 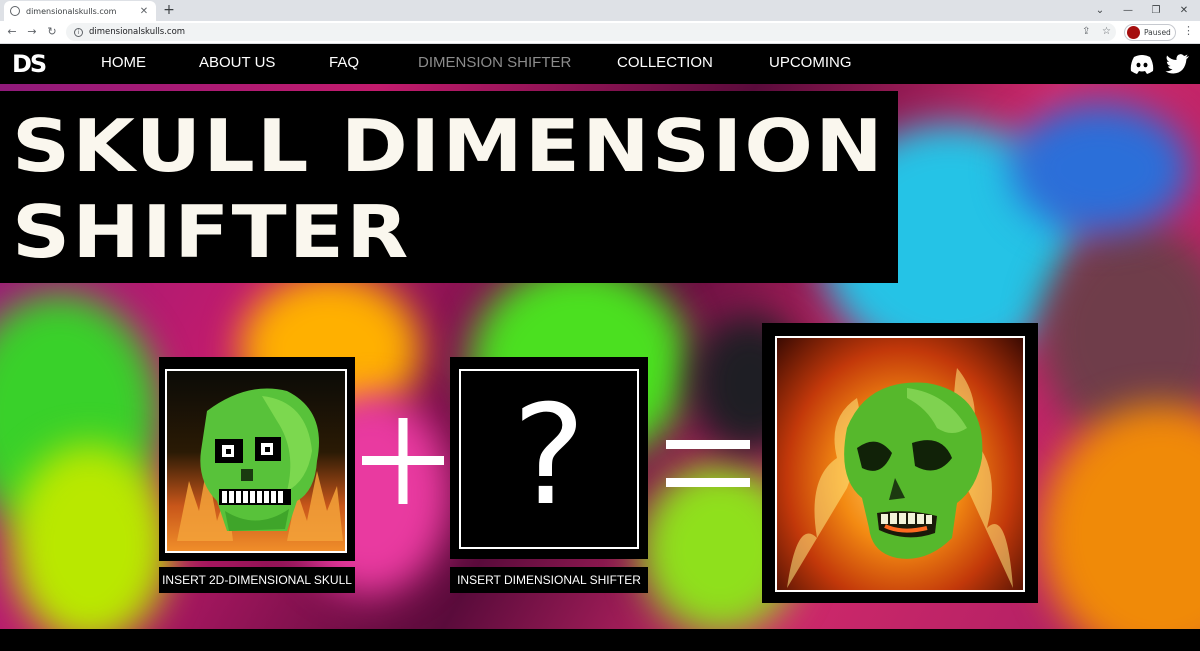 What do you see at coordinates (29, 64) in the screenshot?
I see `site-logo: DS` at bounding box center [29, 64].